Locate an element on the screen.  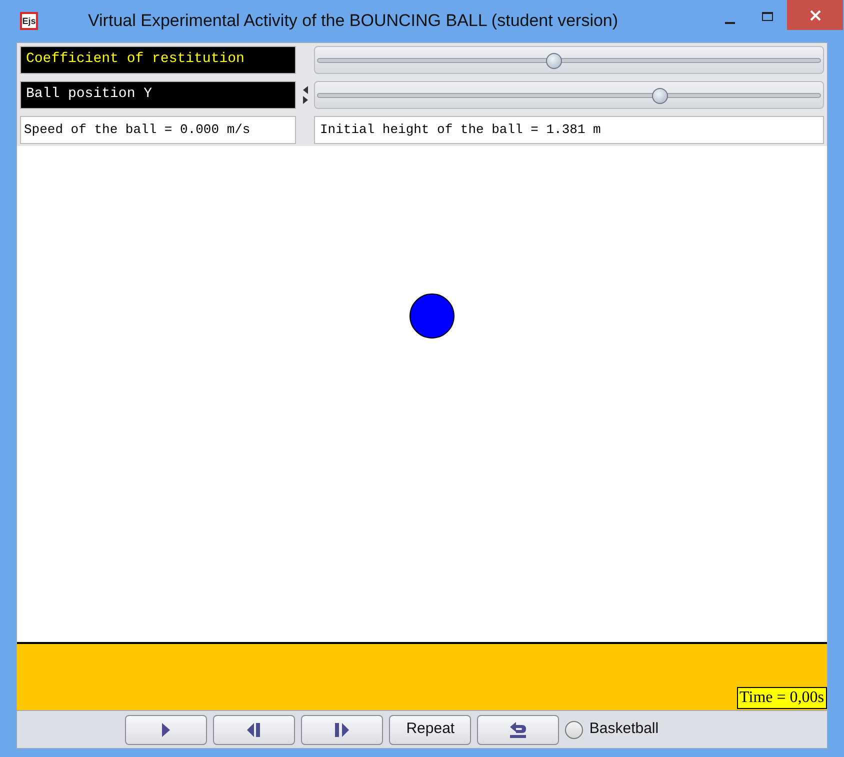
step-back-icon is located at coordinates (254, 729).